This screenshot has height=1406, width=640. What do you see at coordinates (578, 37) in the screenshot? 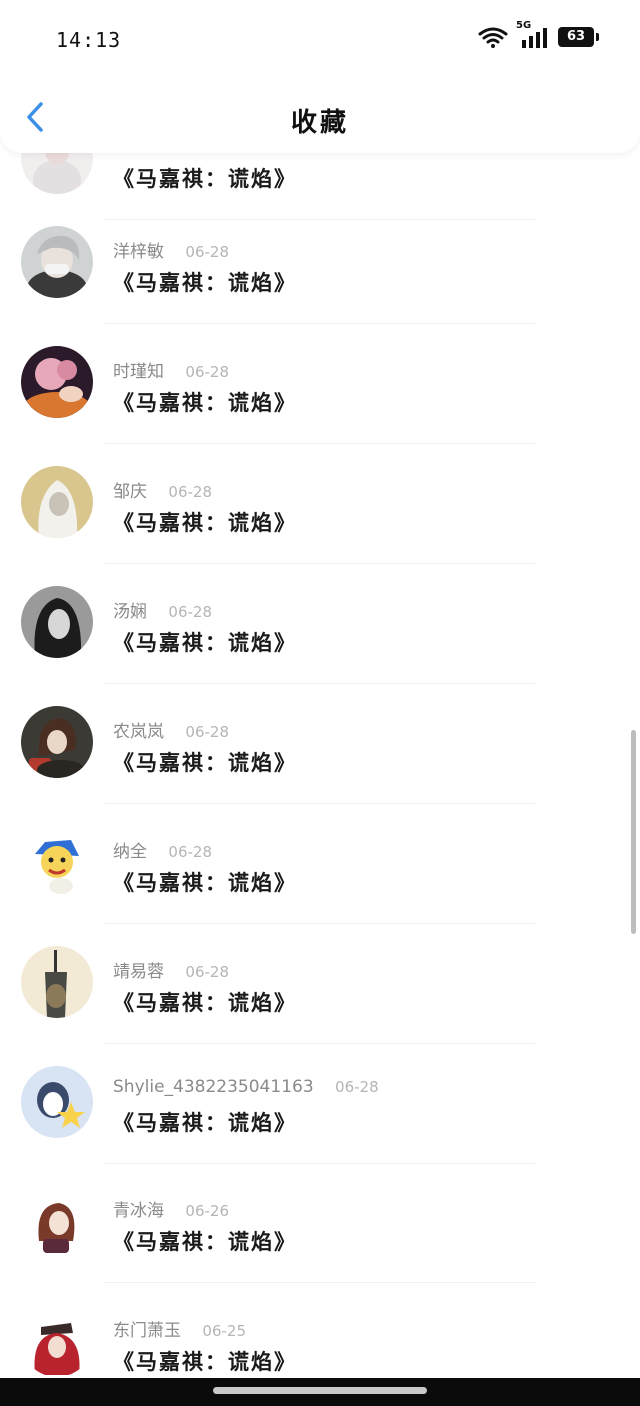
I see `battery-indicator: 63` at bounding box center [578, 37].